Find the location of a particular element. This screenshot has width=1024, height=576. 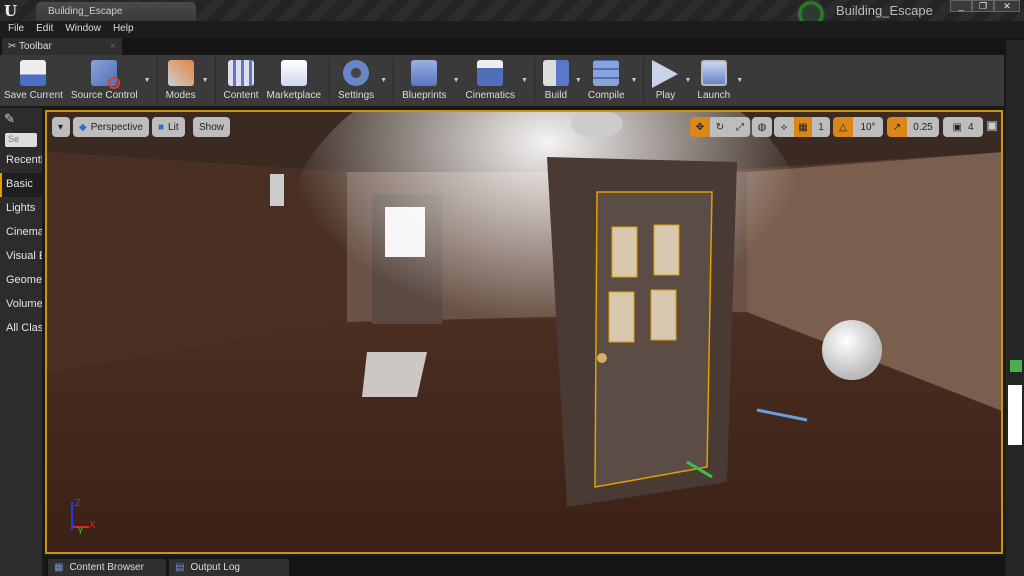

axis-z-label: Z is located at coordinates (78, 503).